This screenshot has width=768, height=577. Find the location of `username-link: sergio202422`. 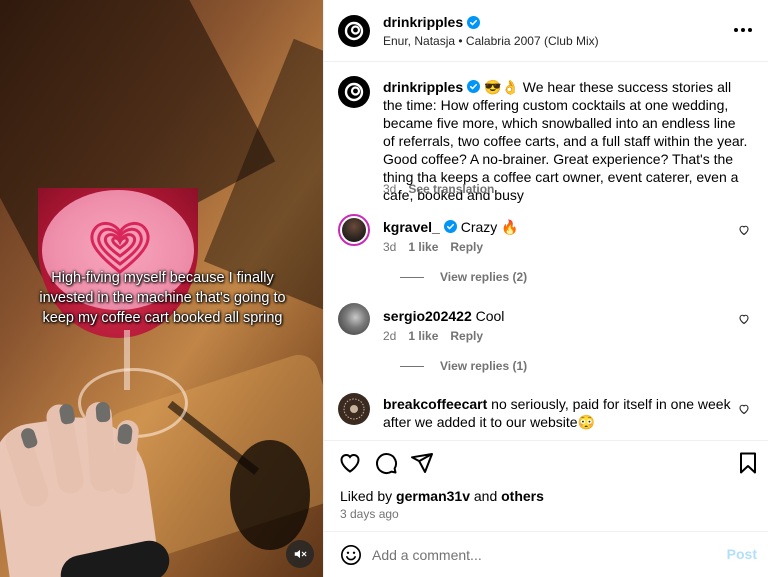

username-link: sergio202422 is located at coordinates (427, 316).